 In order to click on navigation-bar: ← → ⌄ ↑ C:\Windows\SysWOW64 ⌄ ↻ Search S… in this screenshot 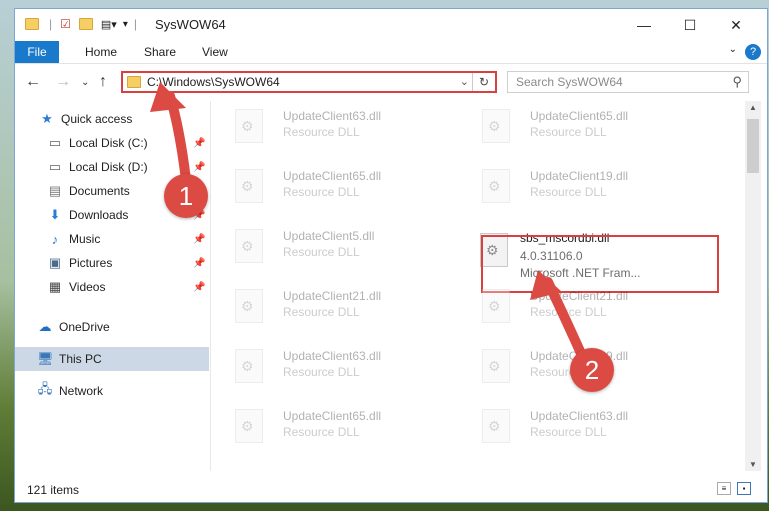, I will do `click(391, 82)`.